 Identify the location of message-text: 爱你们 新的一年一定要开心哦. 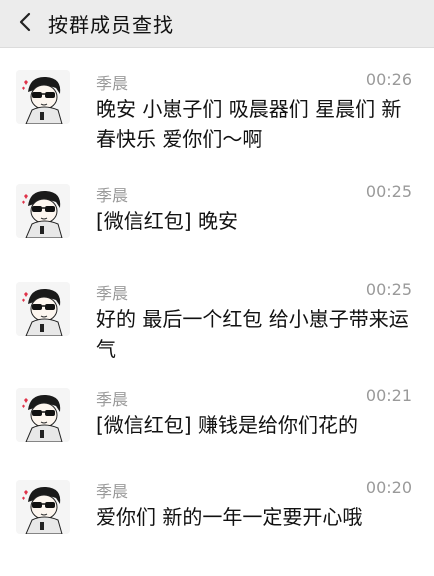
(229, 517).